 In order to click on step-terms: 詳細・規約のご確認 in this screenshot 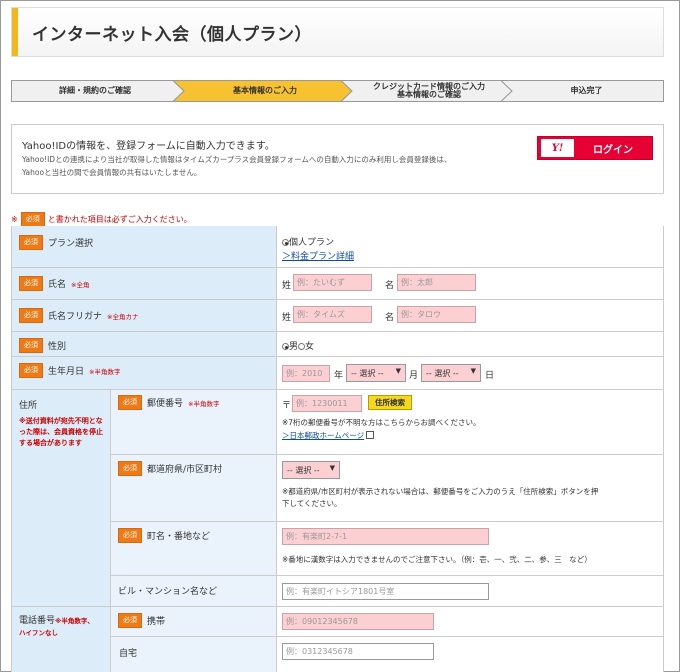, I will do `click(95, 90)`.